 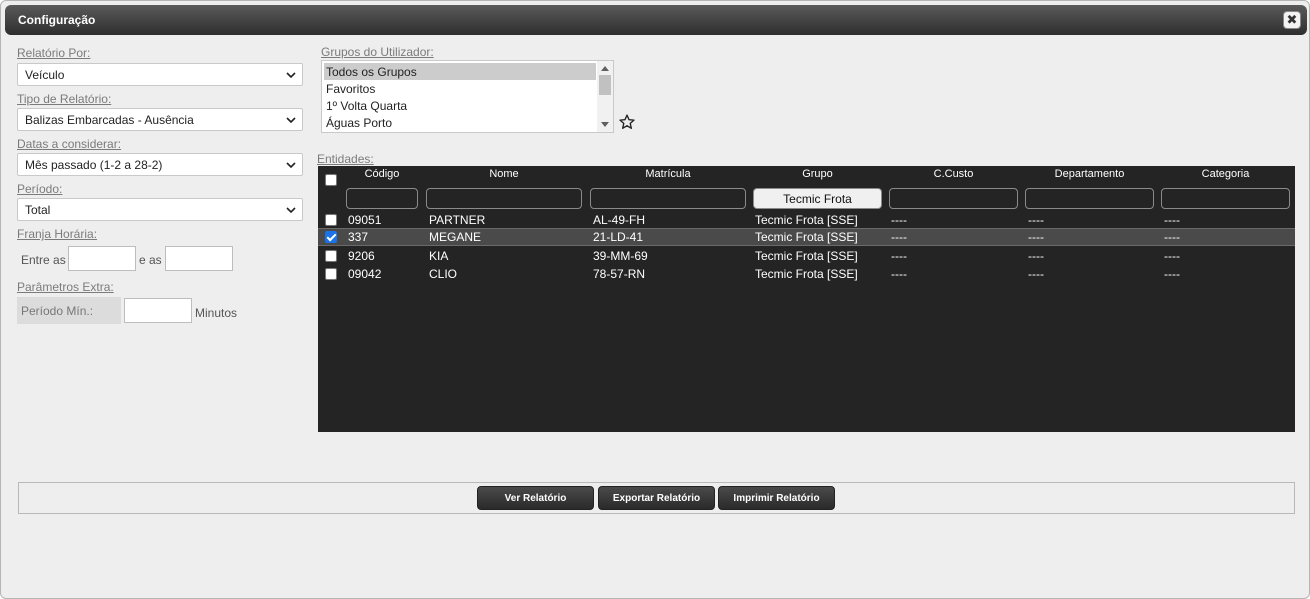 What do you see at coordinates (535, 498) in the screenshot?
I see `ver-relatorio-button: Ver Relatório` at bounding box center [535, 498].